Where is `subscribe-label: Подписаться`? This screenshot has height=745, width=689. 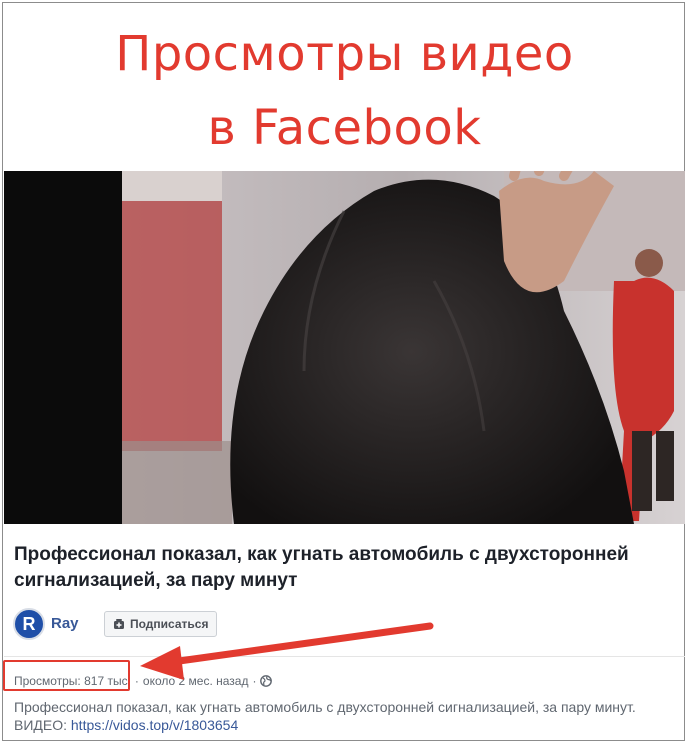
subscribe-label: Подписаться is located at coordinates (169, 624).